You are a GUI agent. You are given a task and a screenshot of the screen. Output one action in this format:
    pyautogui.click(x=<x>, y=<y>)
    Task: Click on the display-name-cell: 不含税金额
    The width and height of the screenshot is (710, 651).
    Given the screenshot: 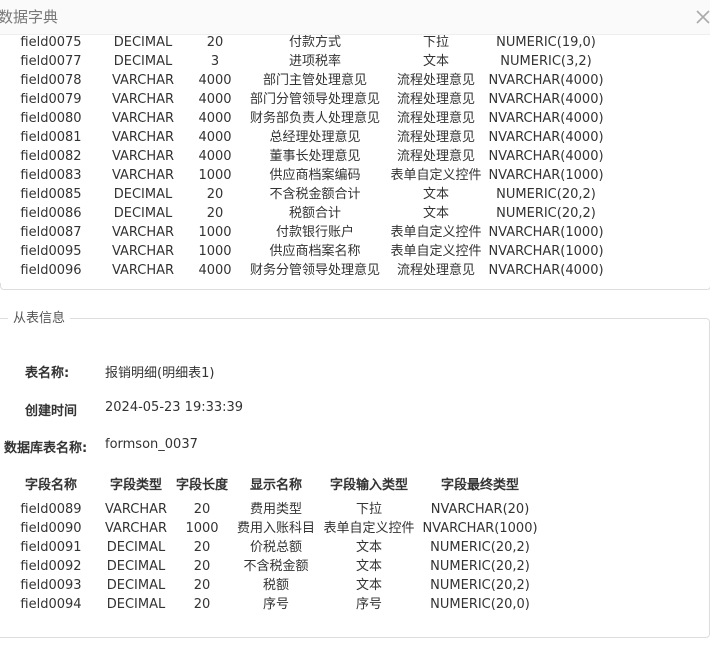 What is the action you would take?
    pyautogui.click(x=276, y=566)
    